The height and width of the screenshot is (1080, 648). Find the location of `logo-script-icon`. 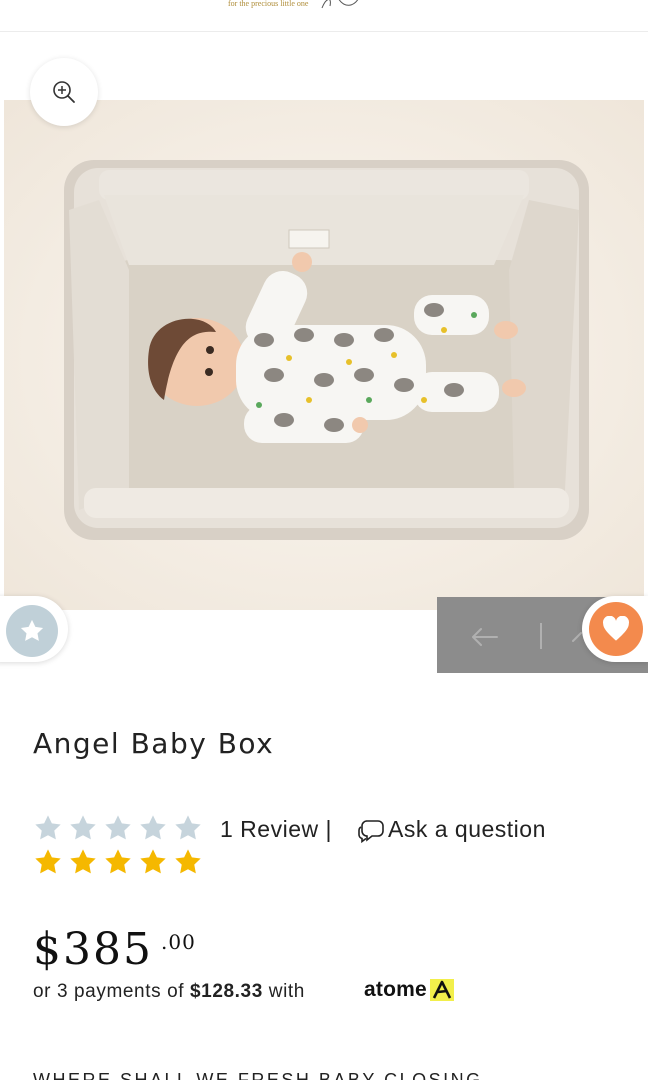

logo-script-icon is located at coordinates (343, 5).